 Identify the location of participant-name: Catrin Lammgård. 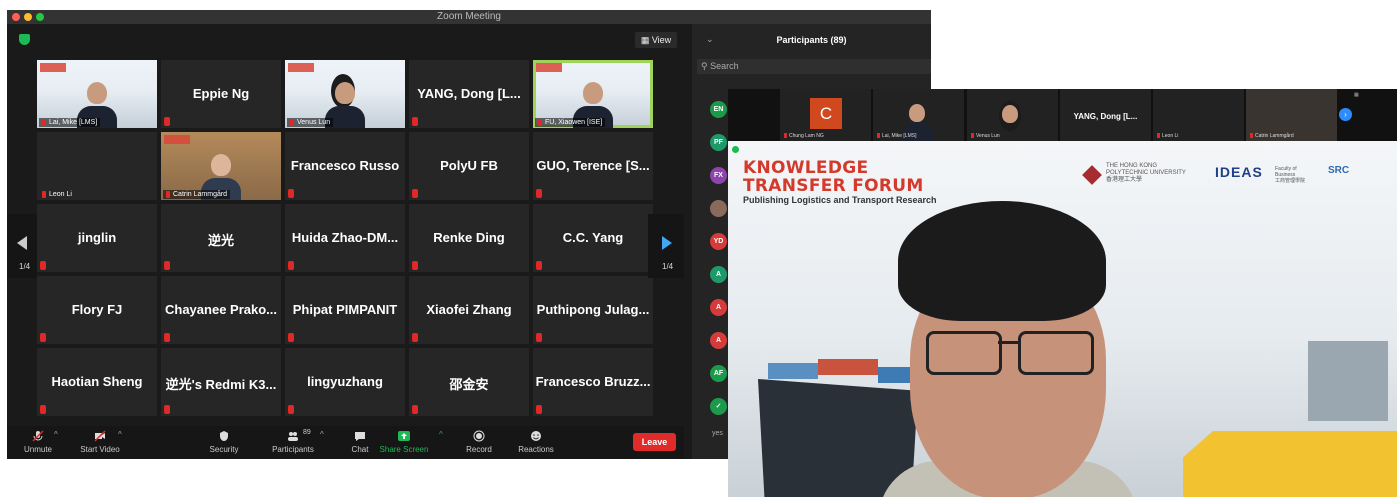
(197, 194).